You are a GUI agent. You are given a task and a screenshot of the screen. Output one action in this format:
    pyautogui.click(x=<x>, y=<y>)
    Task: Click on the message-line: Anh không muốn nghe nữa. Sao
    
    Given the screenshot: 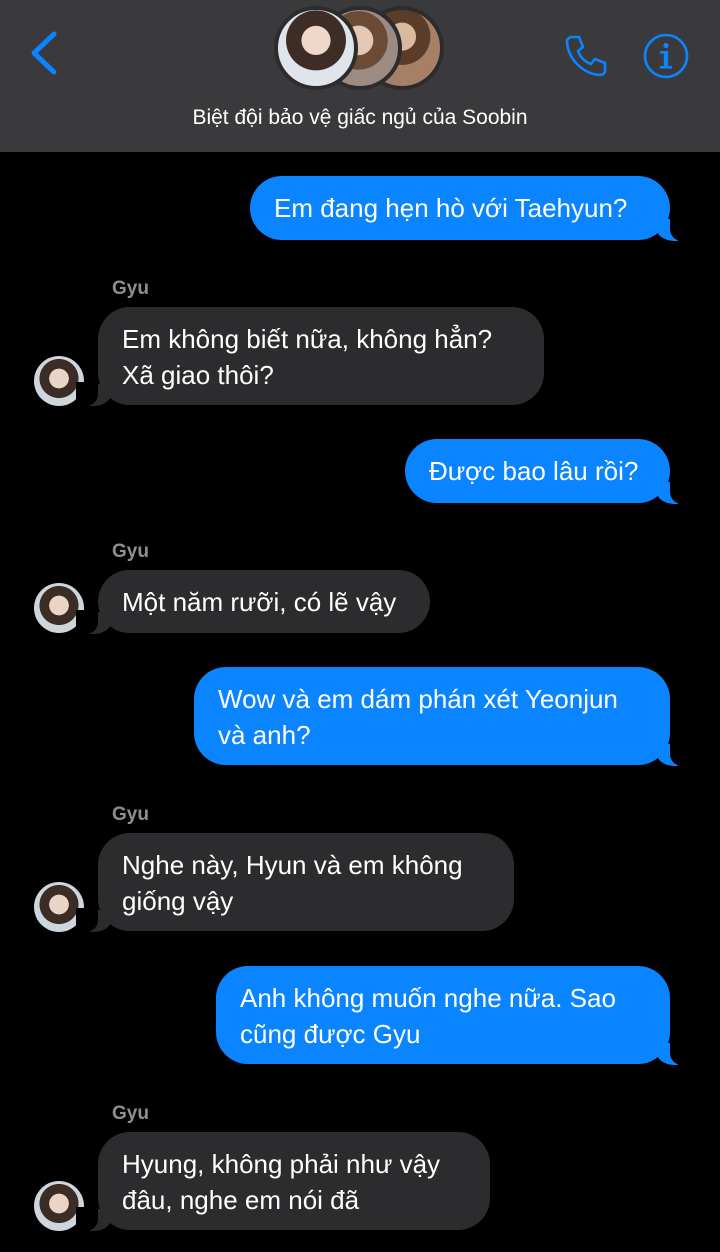 What is the action you would take?
    pyautogui.click(x=428, y=998)
    